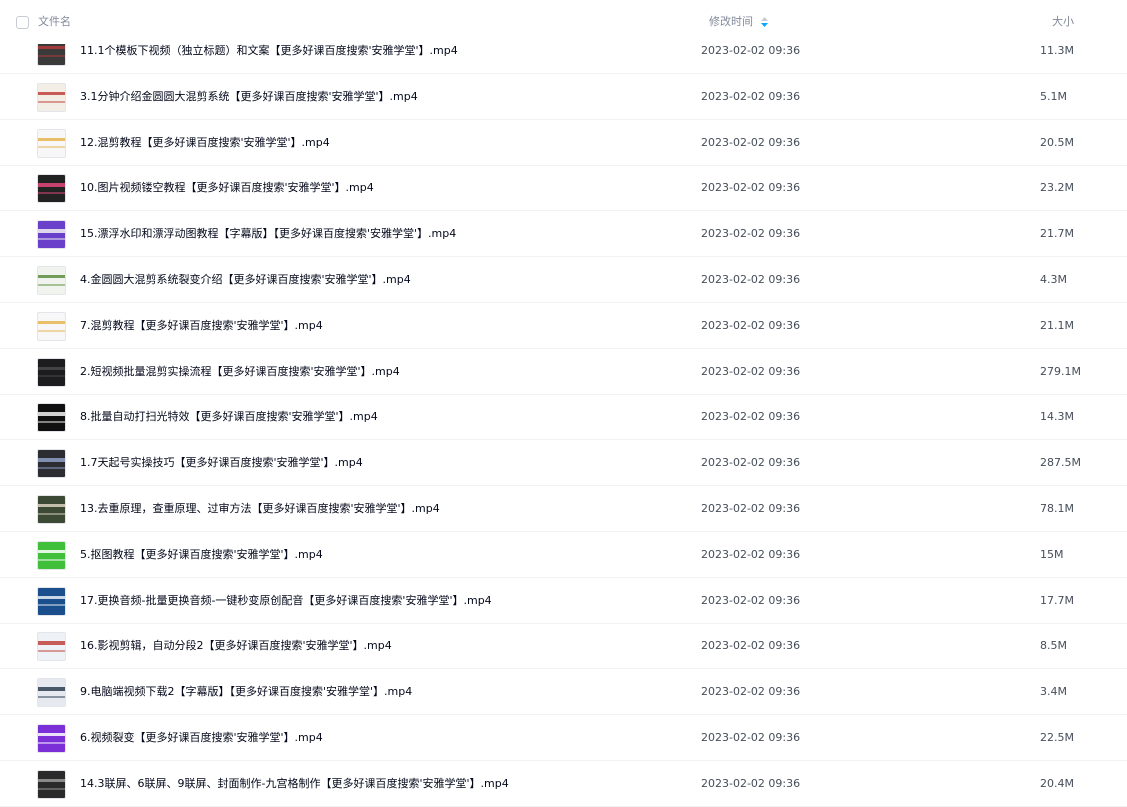  What do you see at coordinates (1053, 279) in the screenshot?
I see `file-size: 4.3M` at bounding box center [1053, 279].